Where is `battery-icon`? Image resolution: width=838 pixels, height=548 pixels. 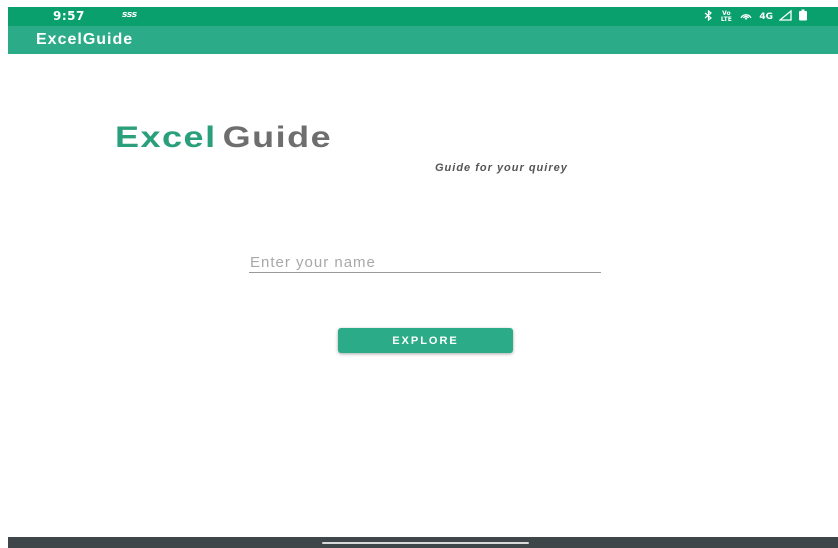 battery-icon is located at coordinates (803, 16).